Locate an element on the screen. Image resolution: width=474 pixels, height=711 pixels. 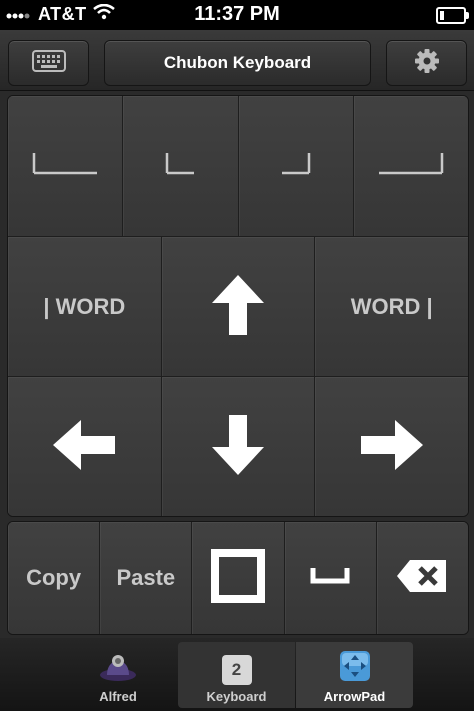
title-button: Chubon Keyboard is located at coordinates (237, 63).